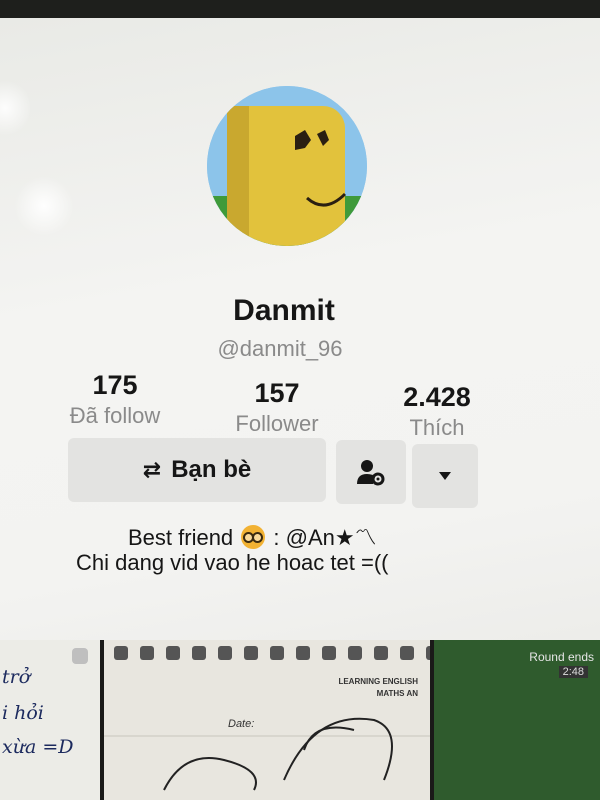 The height and width of the screenshot is (800, 600). I want to click on display-name: Danmit, so click(284, 310).